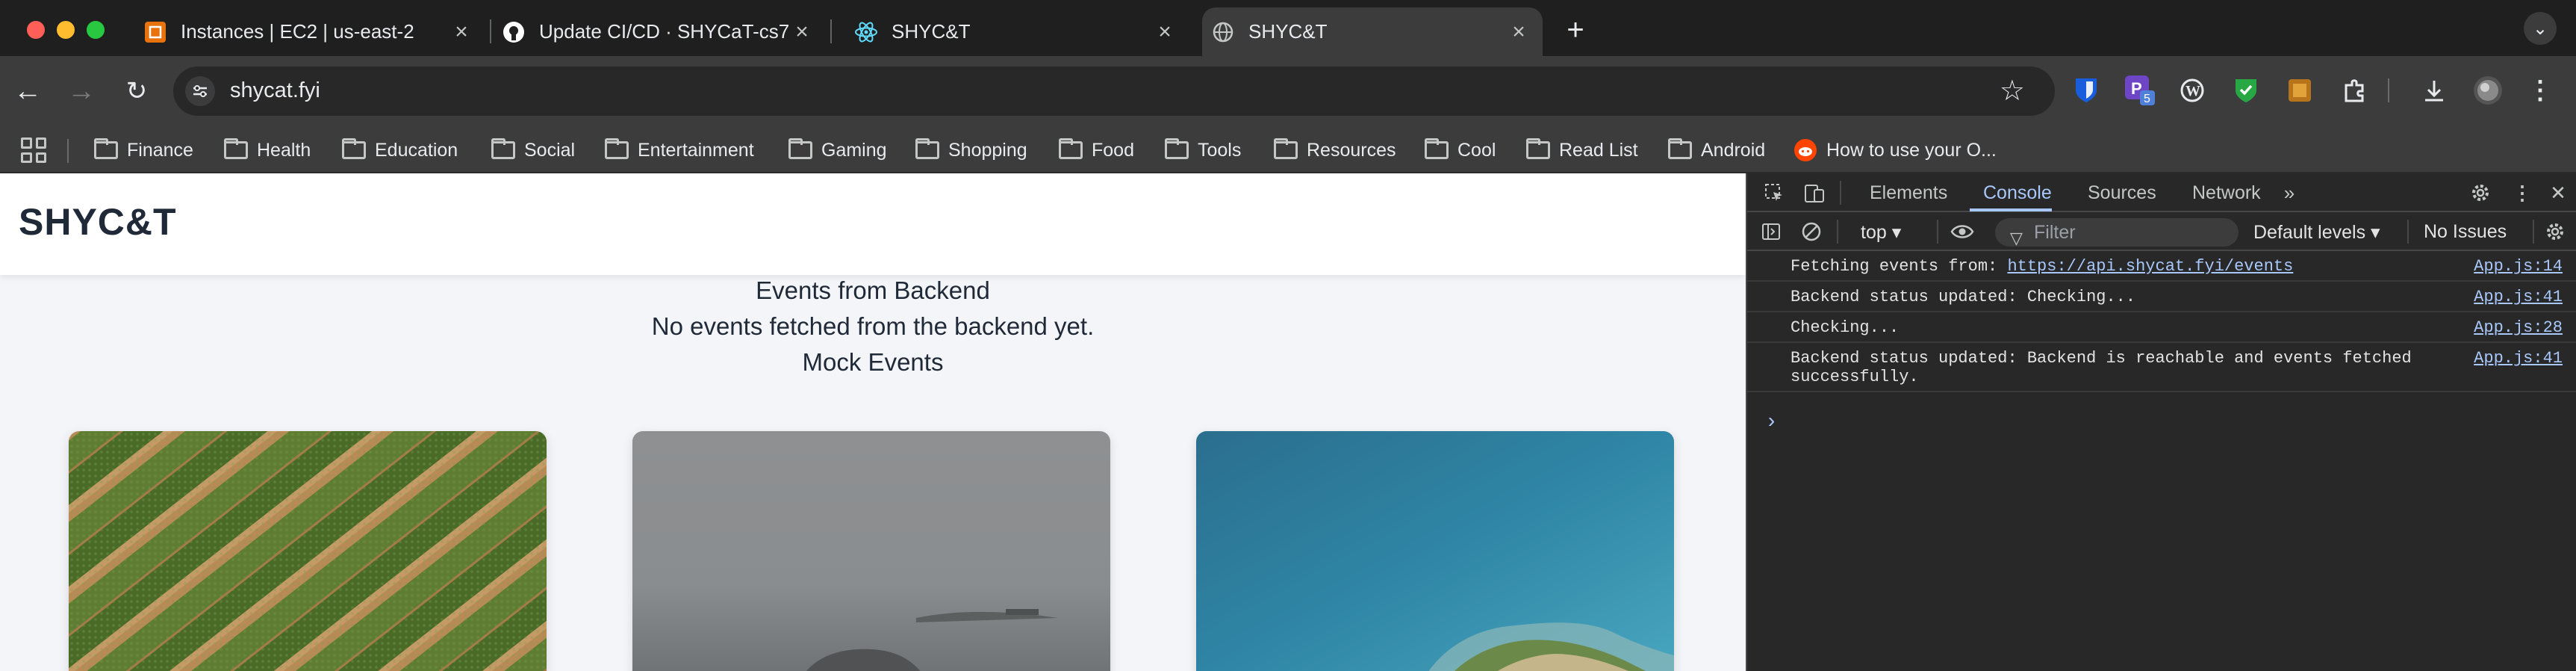  Describe the element at coordinates (2017, 193) in the screenshot. I see `tab-console: Console` at that location.